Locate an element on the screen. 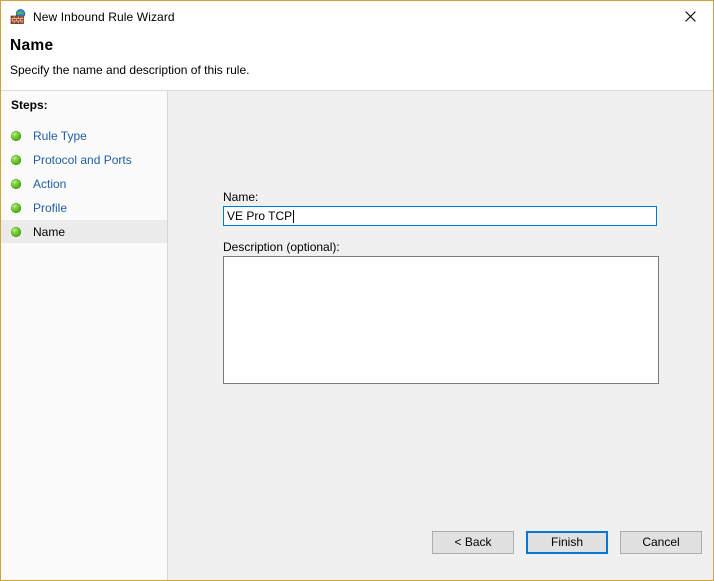  sidebar-item-label: Action is located at coordinates (50, 183).